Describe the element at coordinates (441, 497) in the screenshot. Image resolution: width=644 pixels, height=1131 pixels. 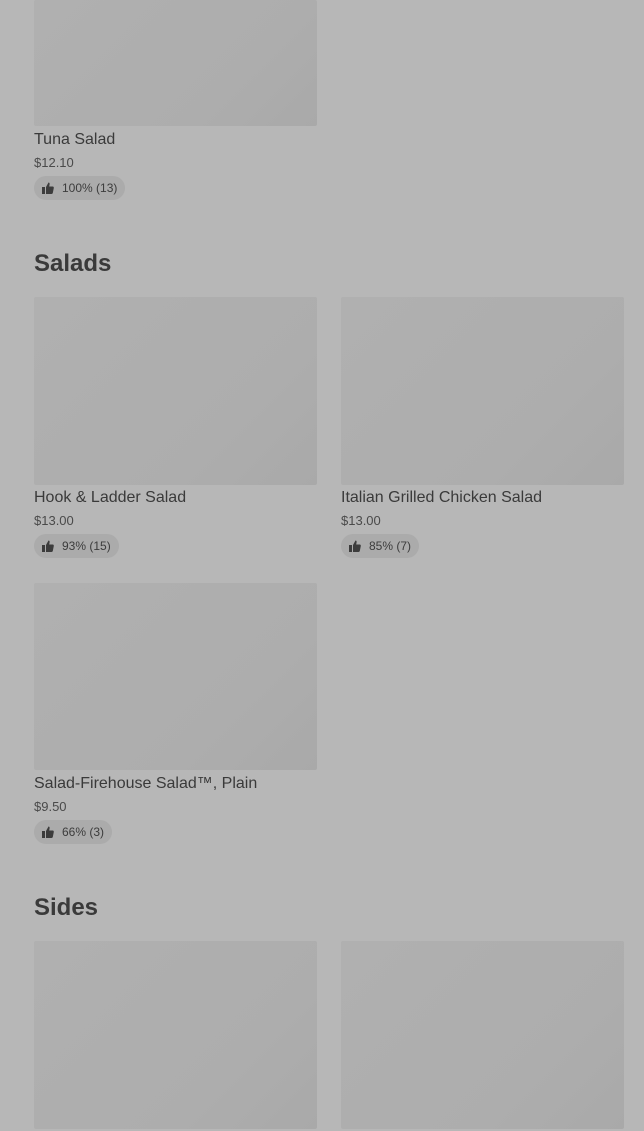
I see `item-name: Italian Grilled Chicken Salad` at that location.